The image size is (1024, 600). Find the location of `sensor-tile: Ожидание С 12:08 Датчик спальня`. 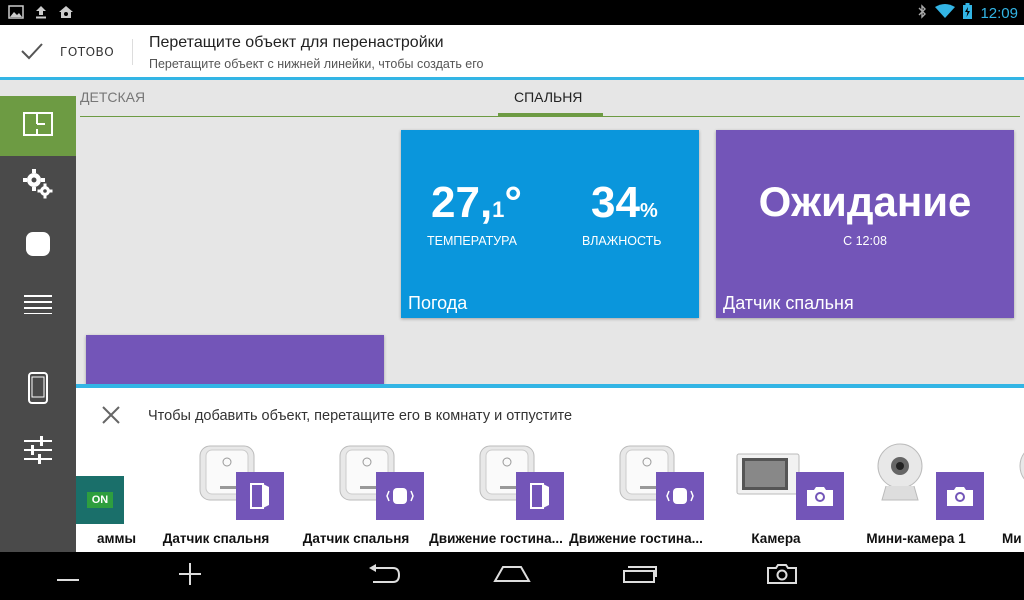

sensor-tile: Ожидание С 12:08 Датчик спальня is located at coordinates (865, 224).